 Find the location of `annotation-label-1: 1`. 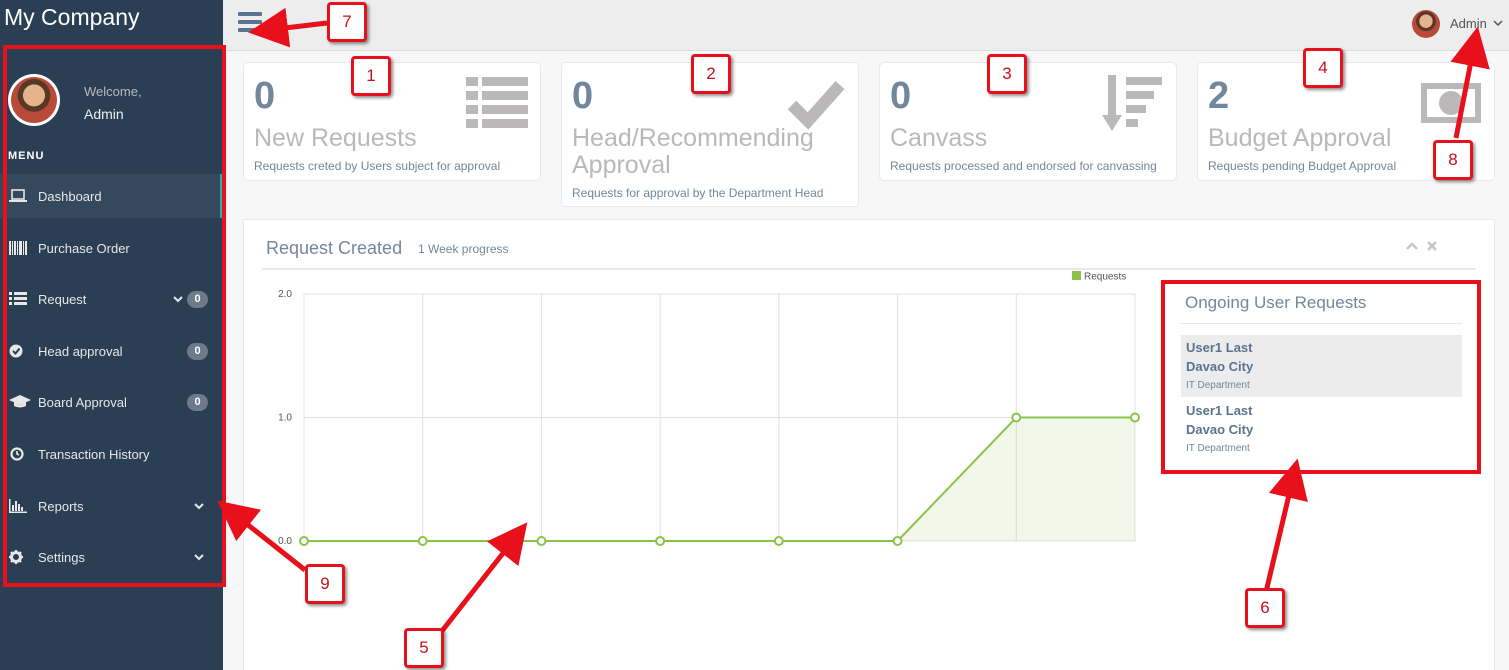

annotation-label-1: 1 is located at coordinates (371, 76).